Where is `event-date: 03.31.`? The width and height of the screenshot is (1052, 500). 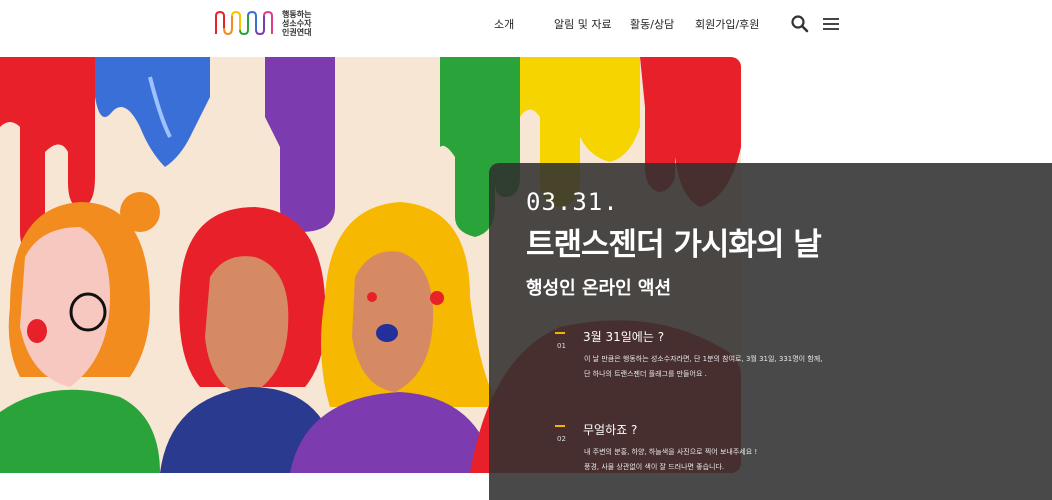 event-date: 03.31. is located at coordinates (572, 202).